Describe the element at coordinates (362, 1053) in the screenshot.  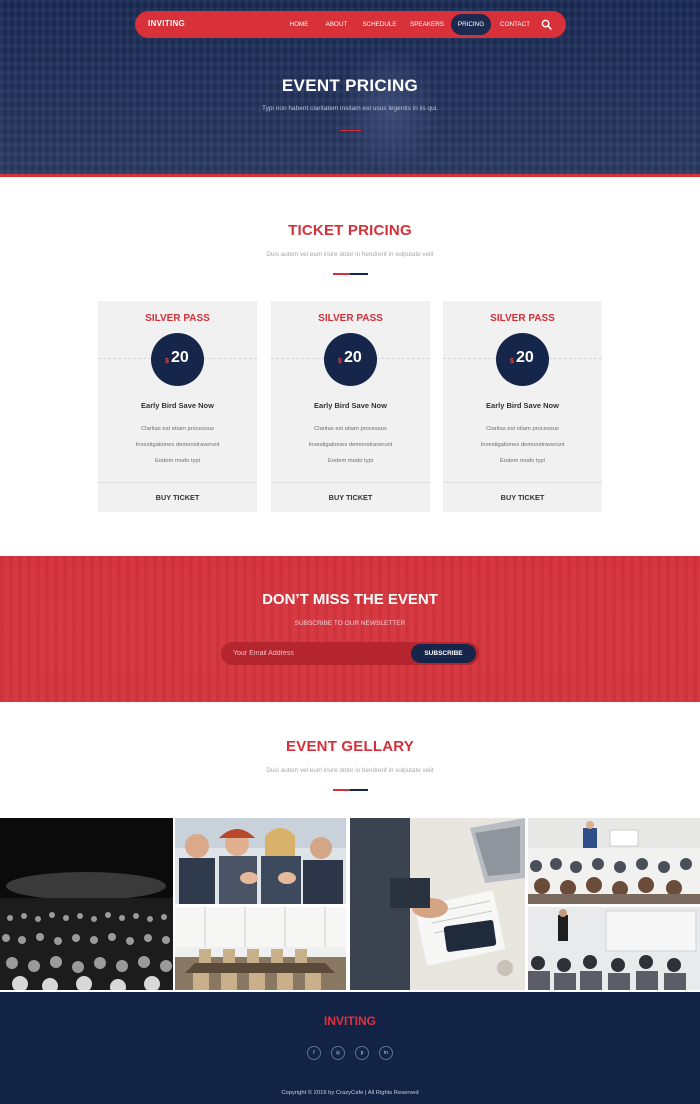
I see `pinterest-icon: p` at that location.